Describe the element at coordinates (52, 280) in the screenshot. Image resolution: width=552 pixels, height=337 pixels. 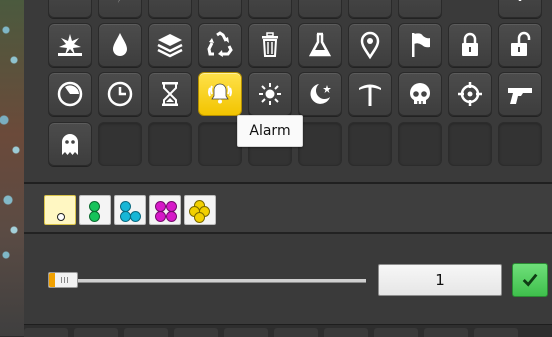
I see `slider-thumb-tab` at that location.